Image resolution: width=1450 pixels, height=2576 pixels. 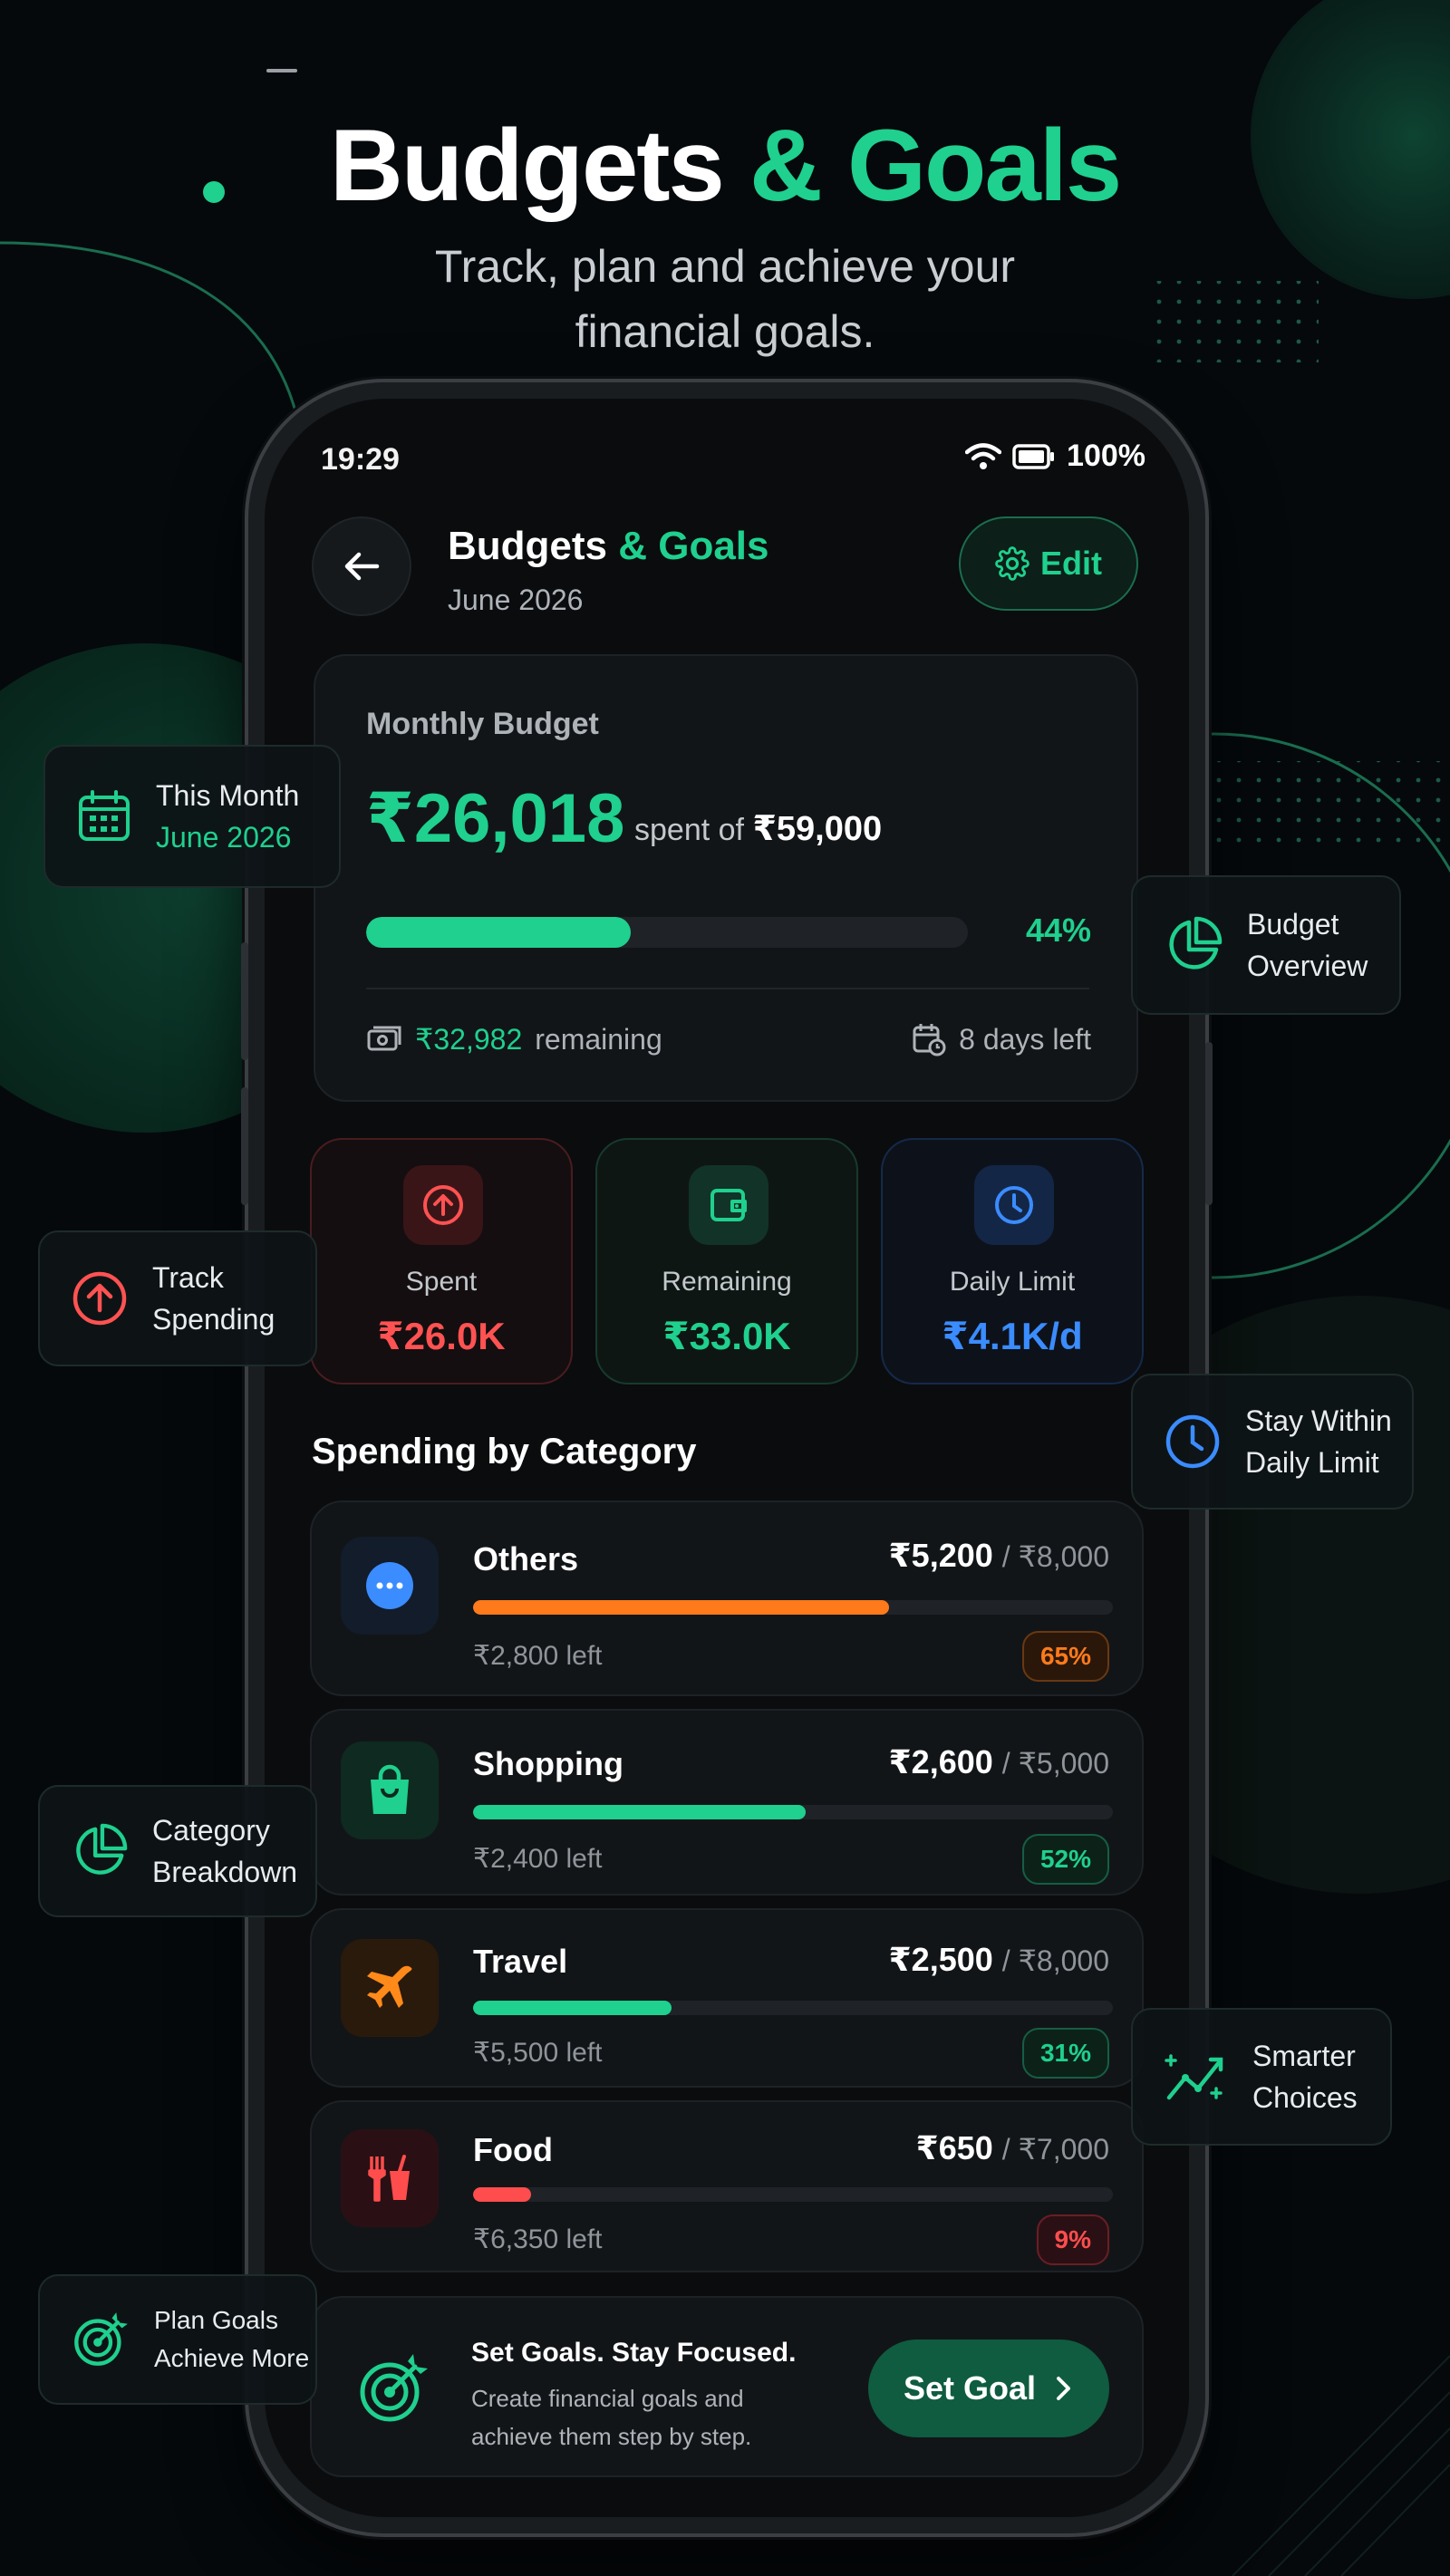 I want to click on budget-progress-bar, so click(x=667, y=932).